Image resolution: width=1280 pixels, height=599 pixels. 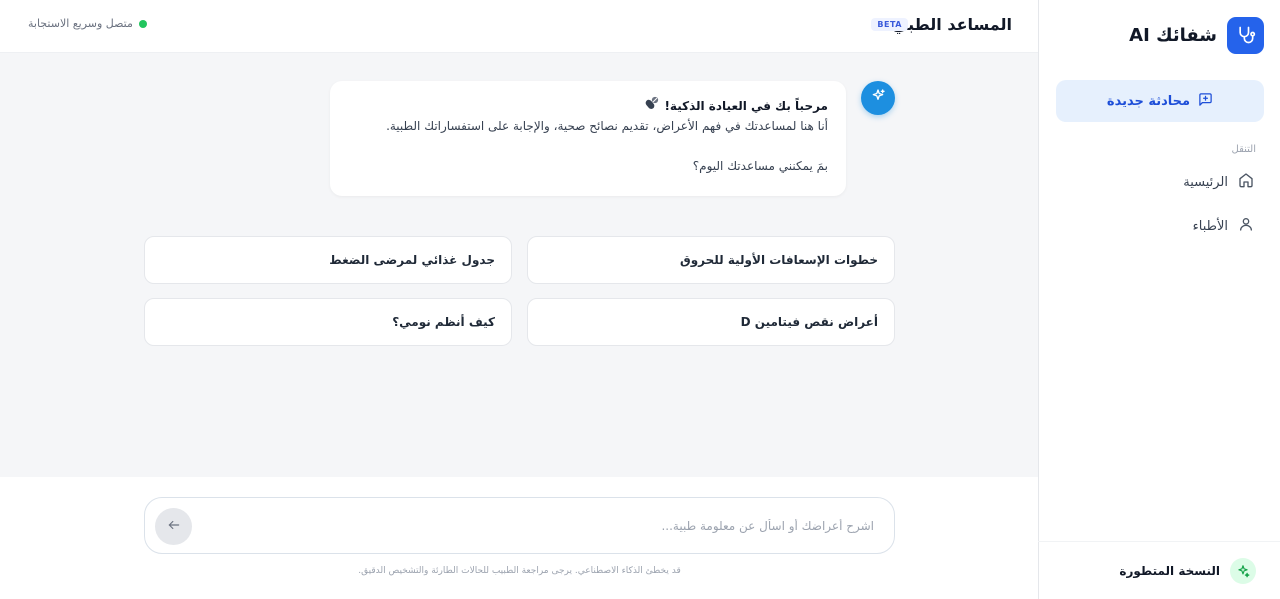 I want to click on status-text: متصل وسريع الاستجابة, so click(x=80, y=23).